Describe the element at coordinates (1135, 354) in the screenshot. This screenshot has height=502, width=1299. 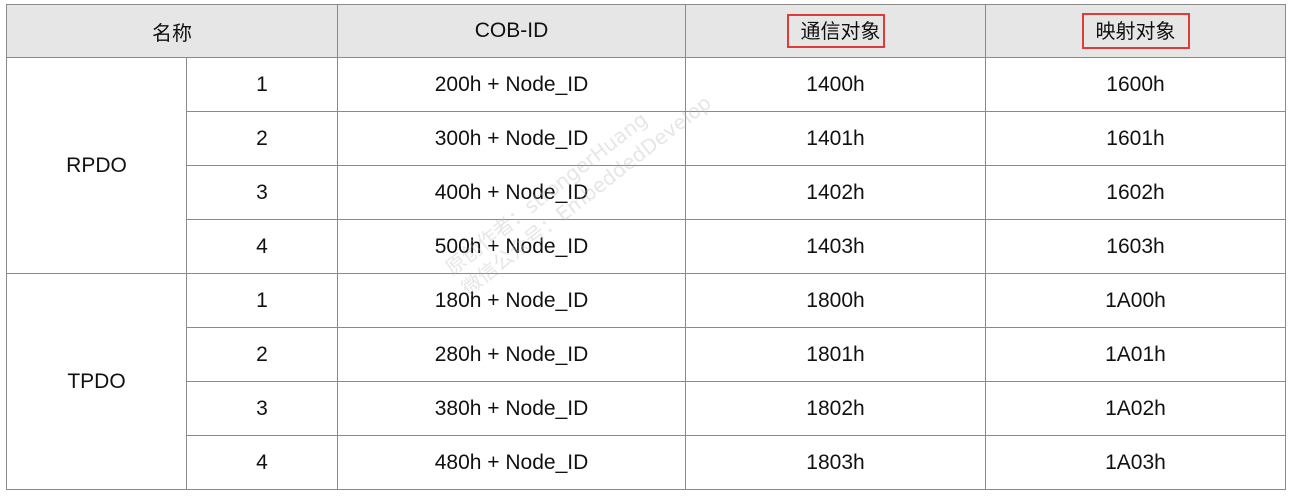
I see `row-map-object: 1A01h` at that location.